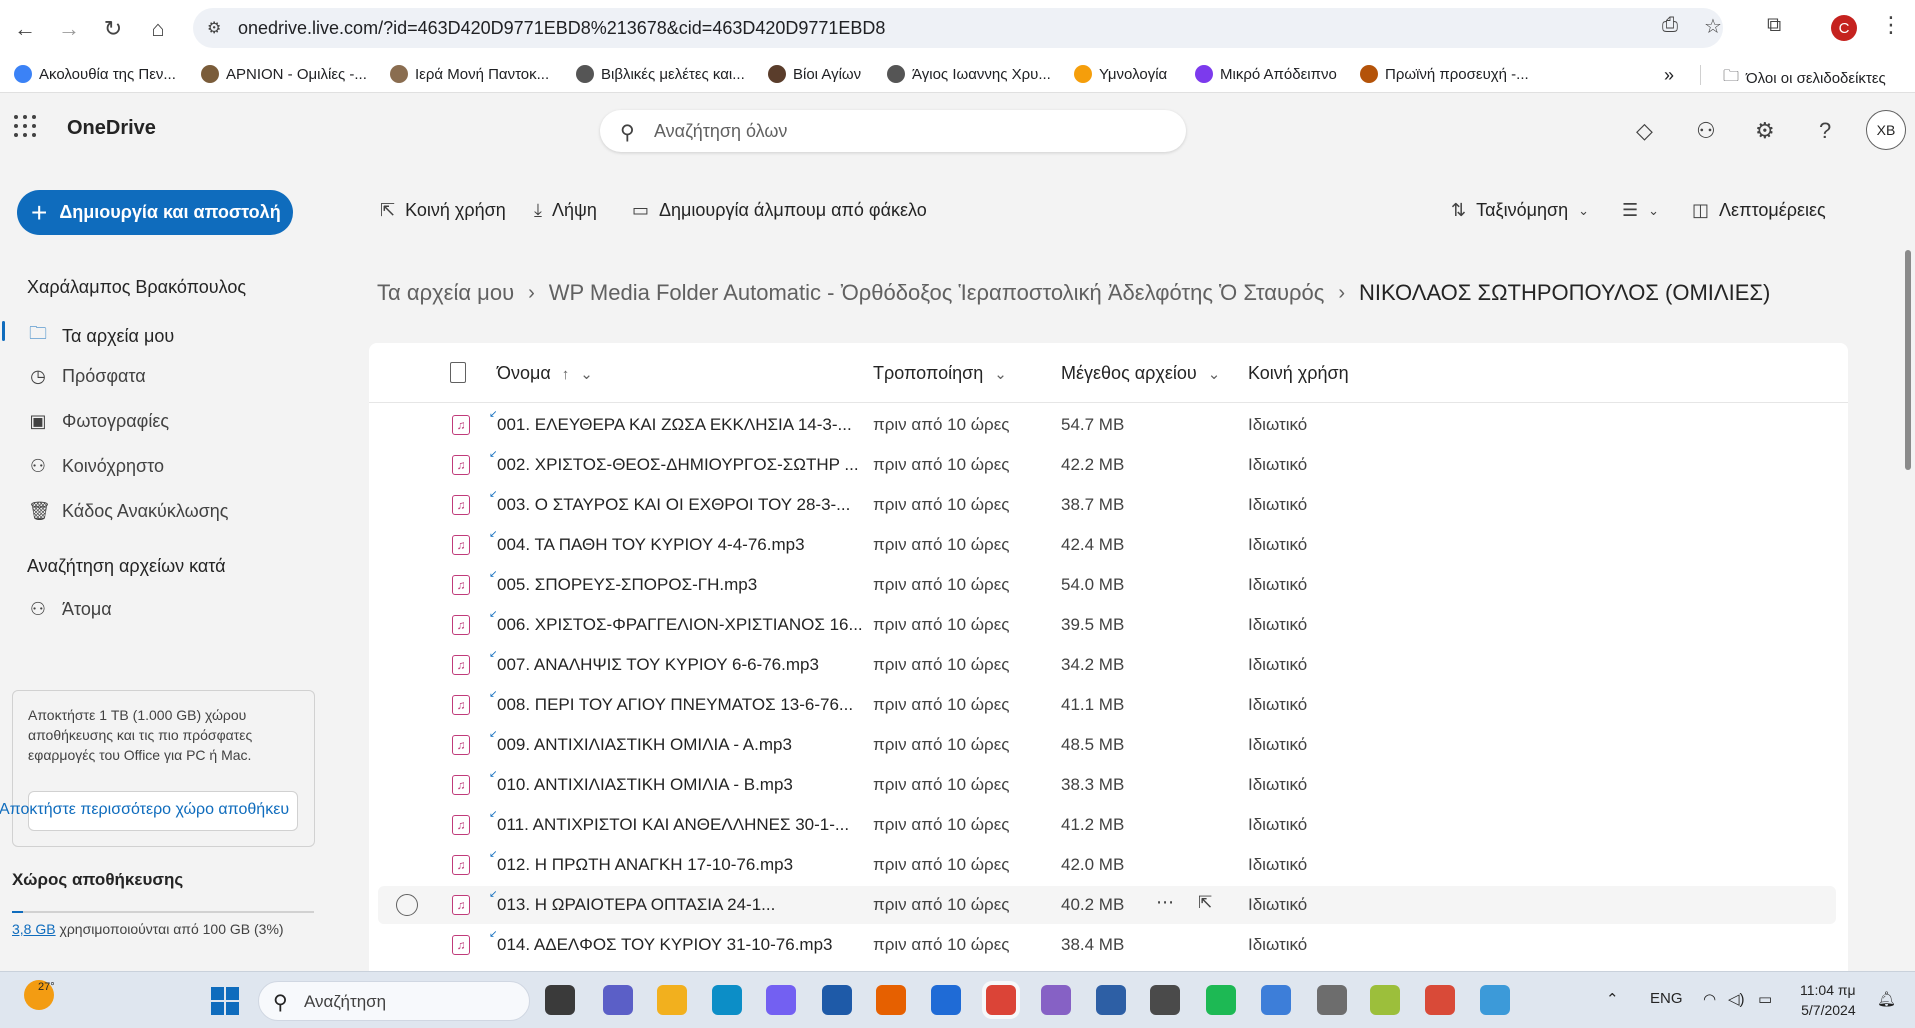  What do you see at coordinates (1120, 74) in the screenshot?
I see `bookmark-item: Υμνολογία` at bounding box center [1120, 74].